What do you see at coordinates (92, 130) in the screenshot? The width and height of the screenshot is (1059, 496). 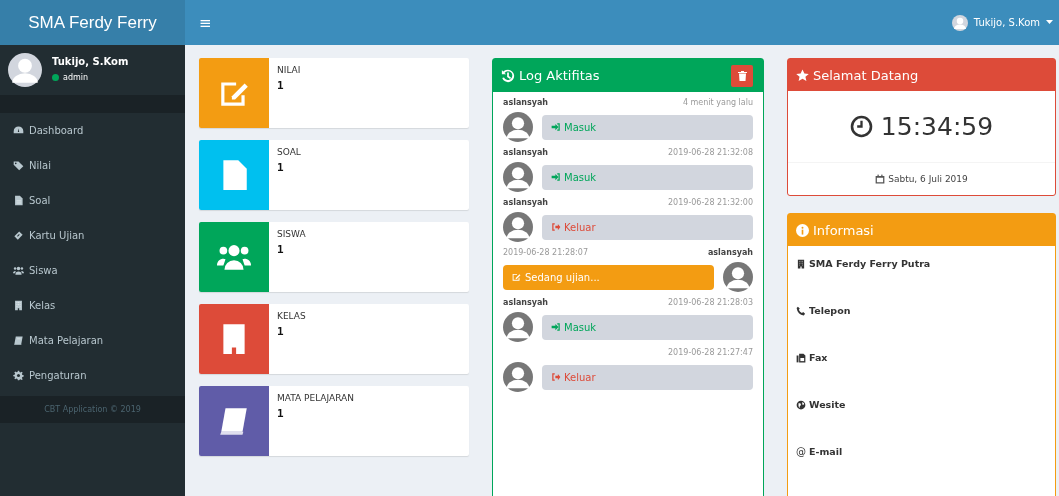 I see `sidebar-item: Dashboard` at bounding box center [92, 130].